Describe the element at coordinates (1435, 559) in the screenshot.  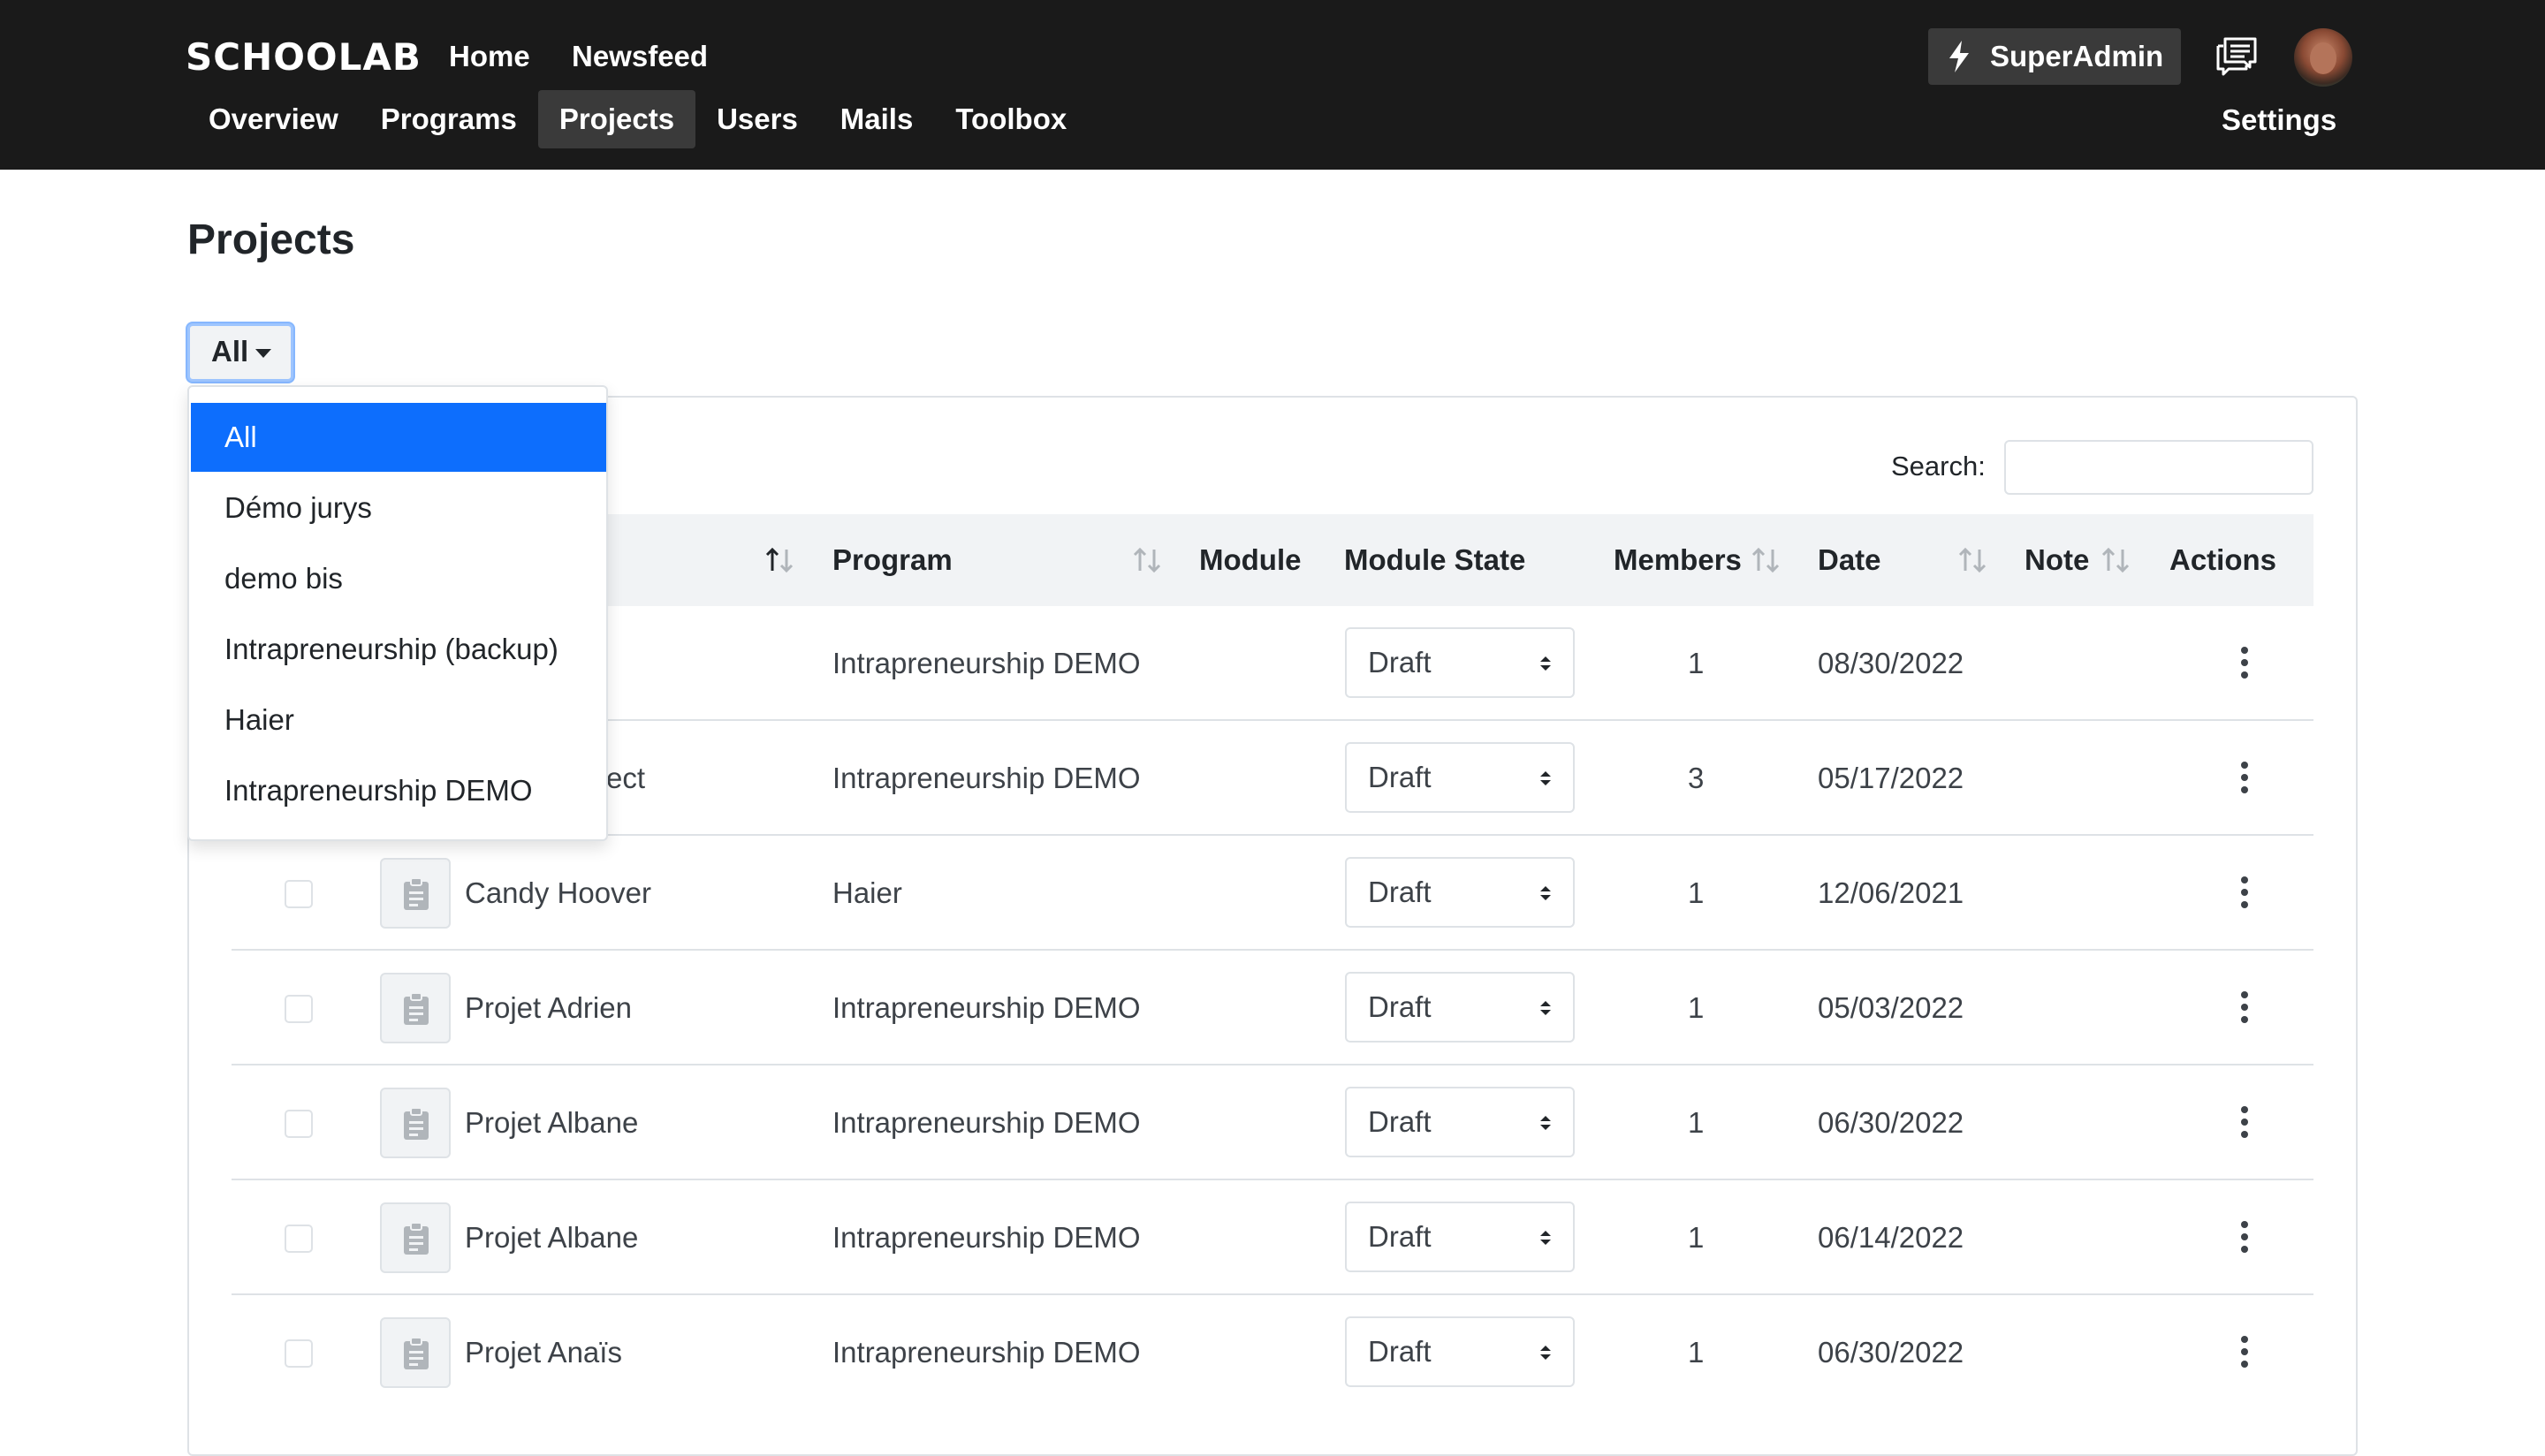
I see `column-module-state: Module State` at that location.